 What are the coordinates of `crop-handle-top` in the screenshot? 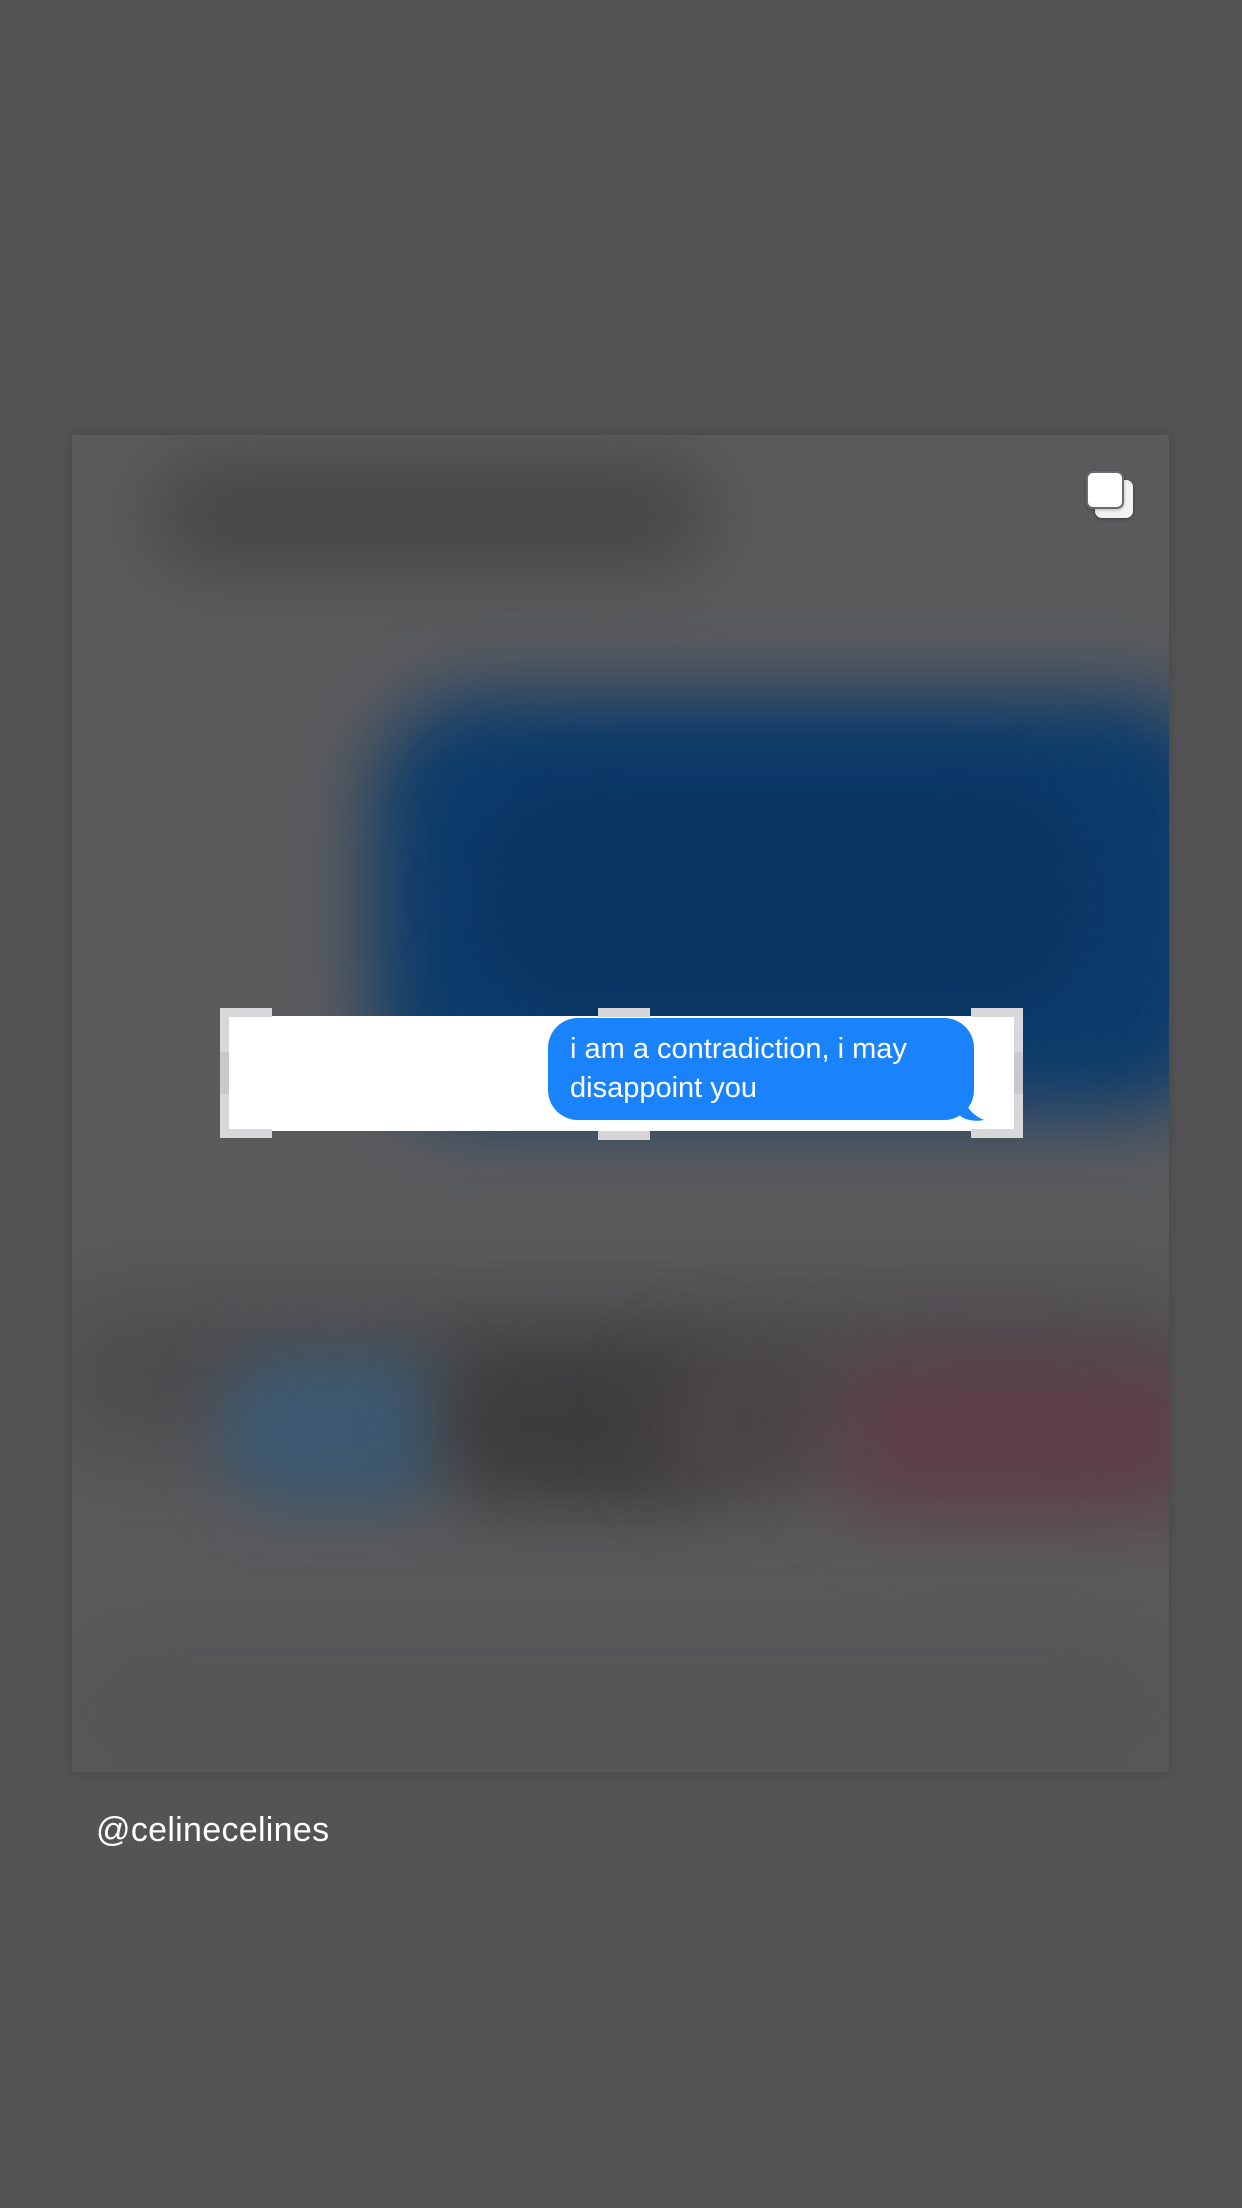 It's located at (624, 1012).